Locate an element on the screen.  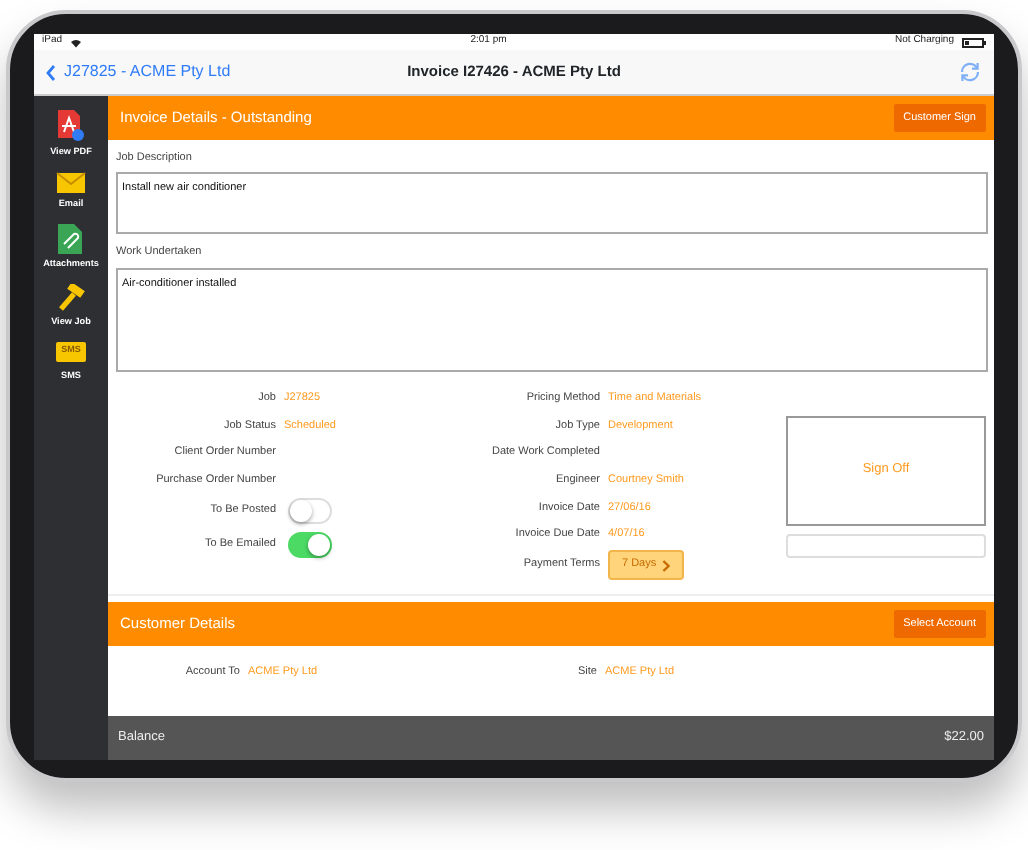
chevron-left-icon is located at coordinates (51, 72).